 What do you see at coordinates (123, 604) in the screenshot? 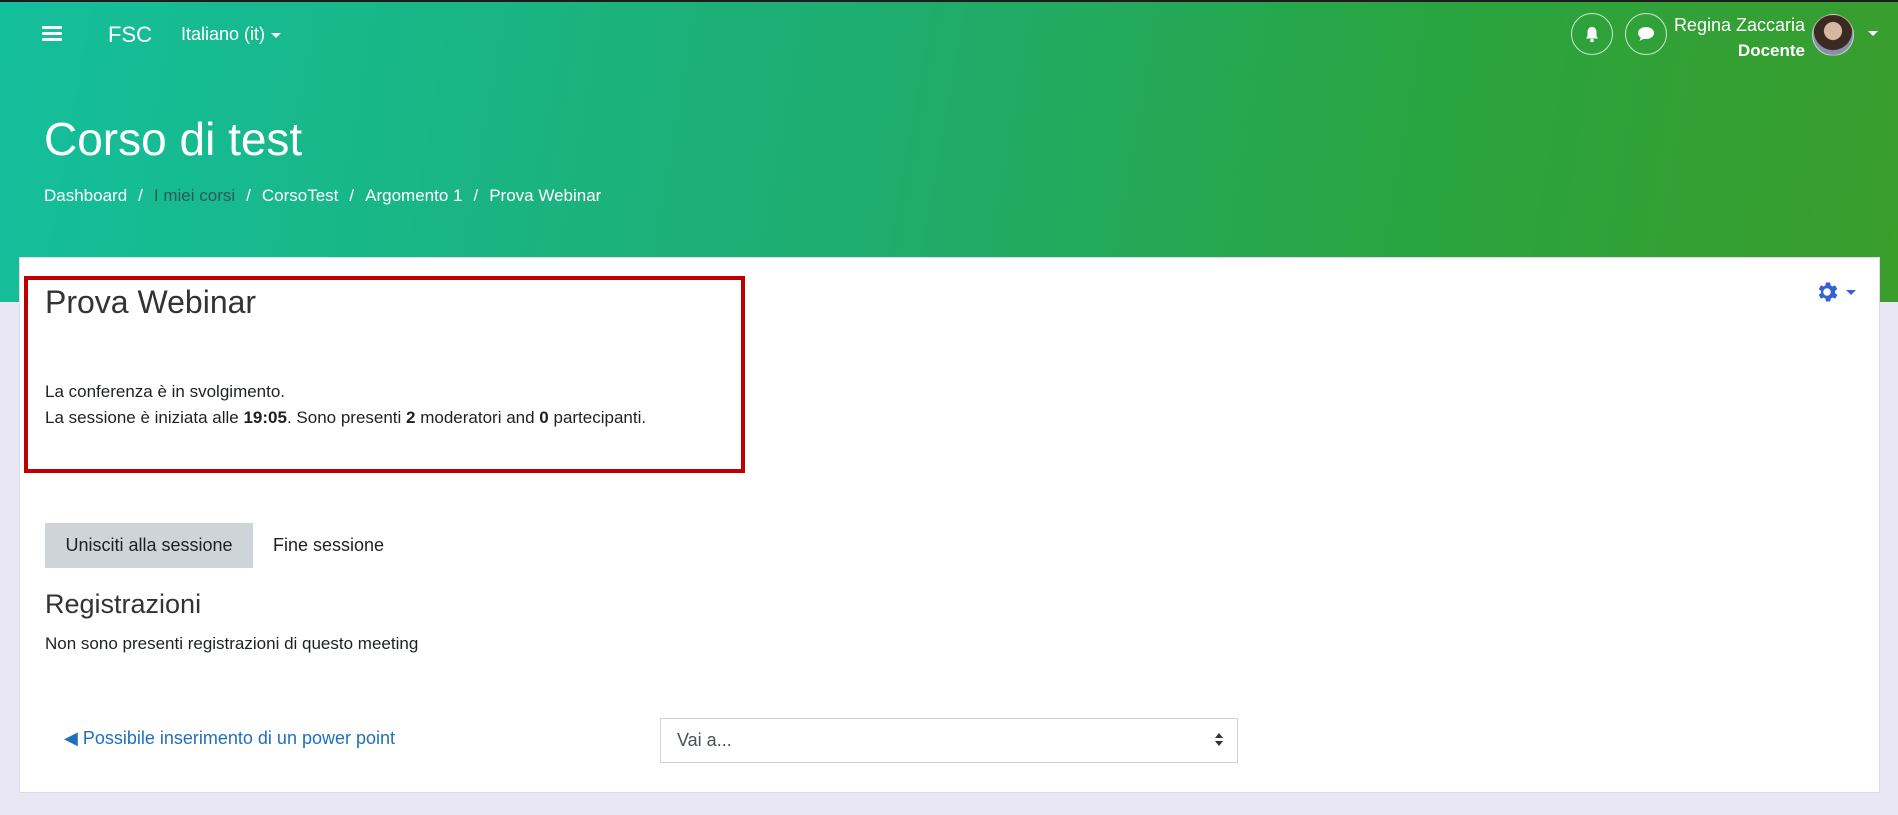
I see `recordings-heading: Registrazioni` at bounding box center [123, 604].